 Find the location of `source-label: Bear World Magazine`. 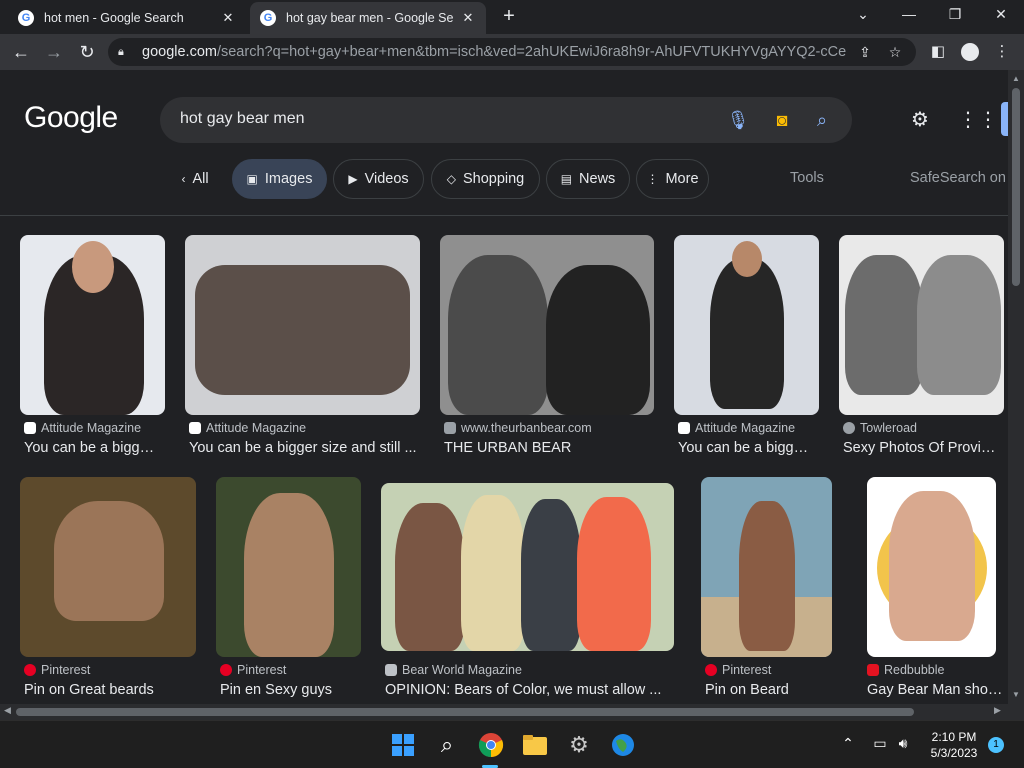

source-label: Bear World Magazine is located at coordinates (462, 670).